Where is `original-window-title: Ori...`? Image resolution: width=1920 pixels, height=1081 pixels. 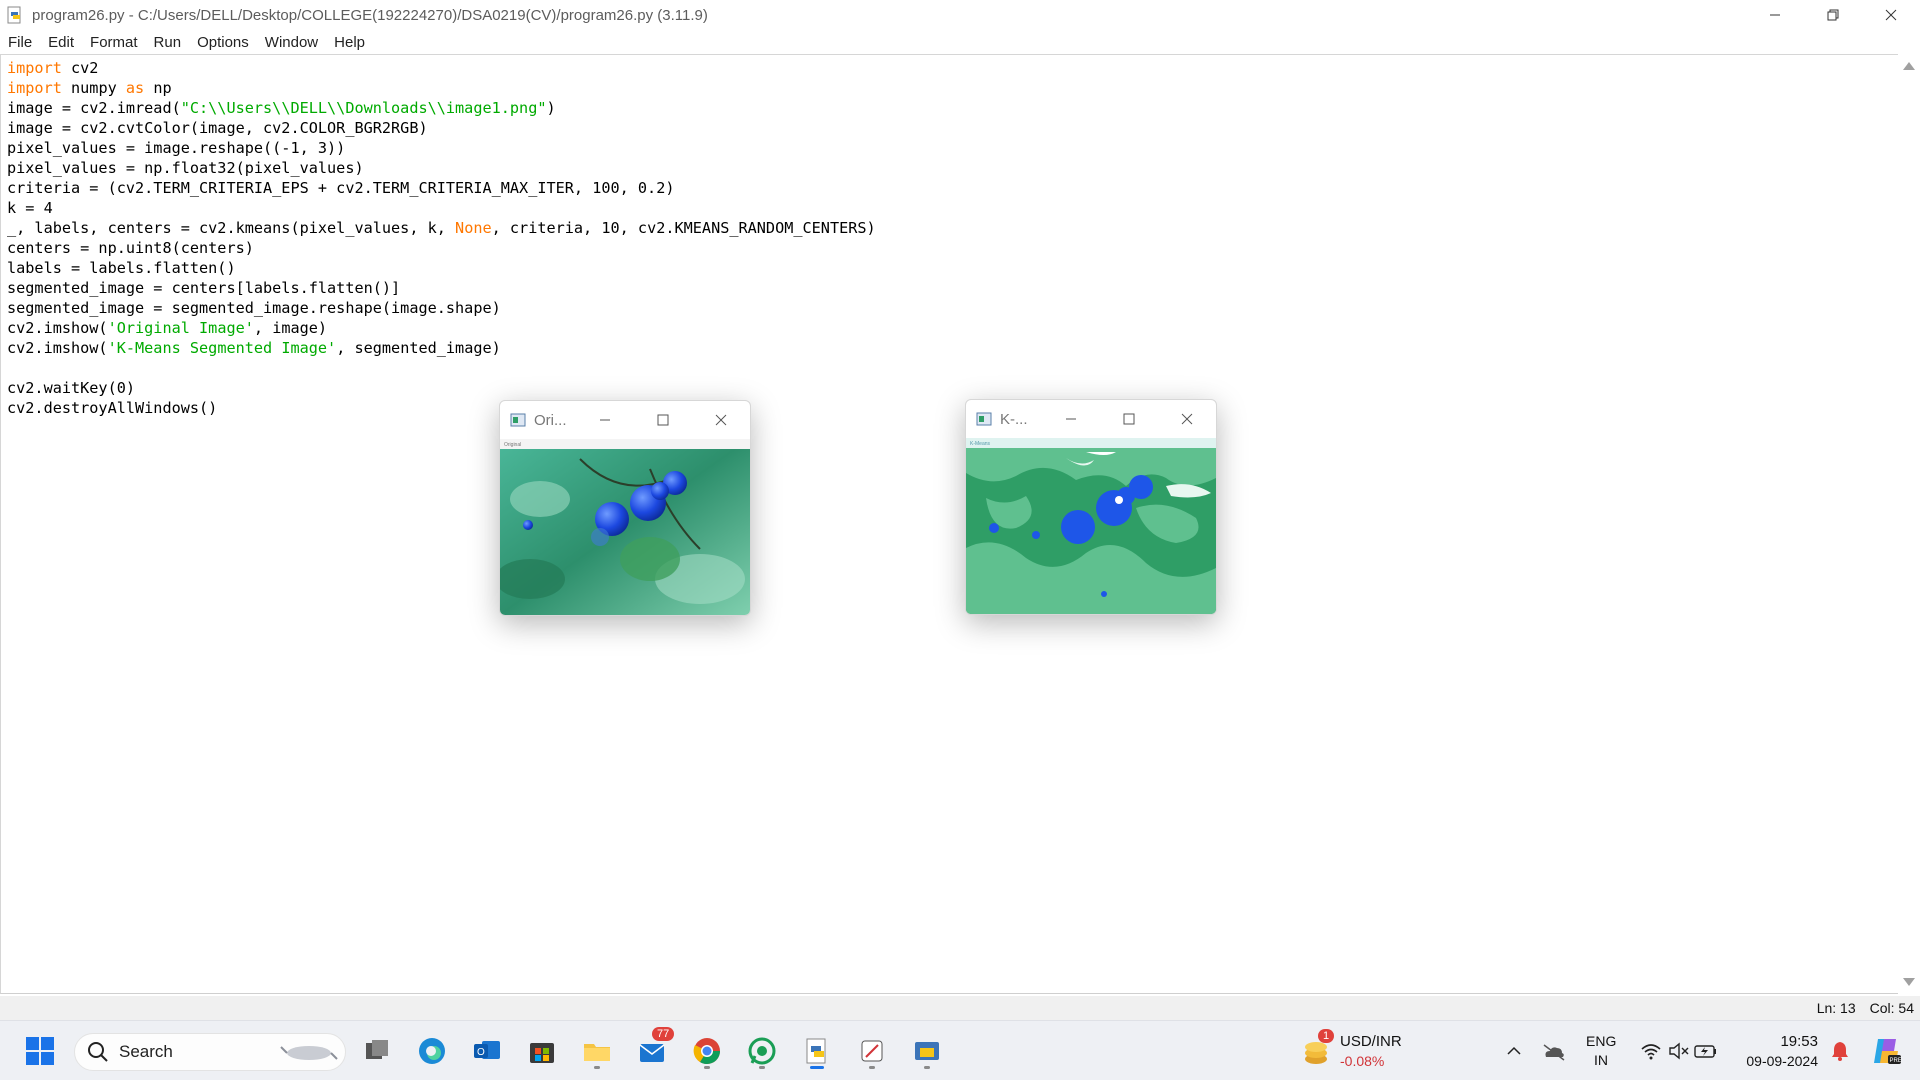
original-window-title: Ori... is located at coordinates (550, 420).